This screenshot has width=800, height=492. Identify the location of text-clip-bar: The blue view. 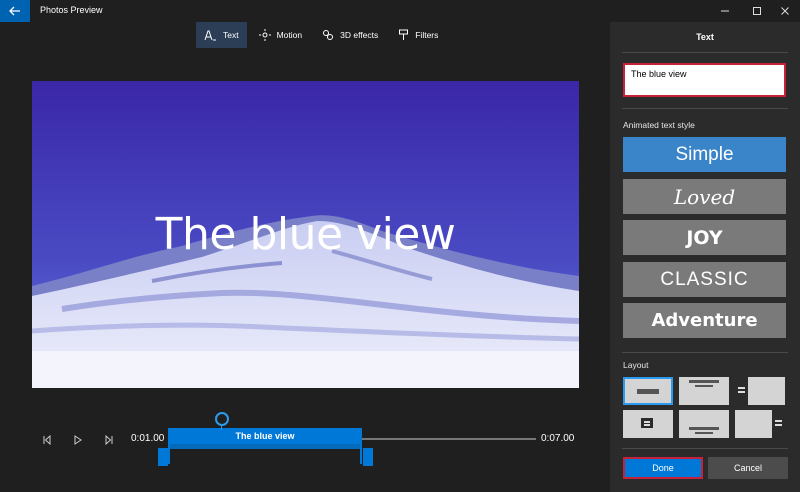
(265, 436).